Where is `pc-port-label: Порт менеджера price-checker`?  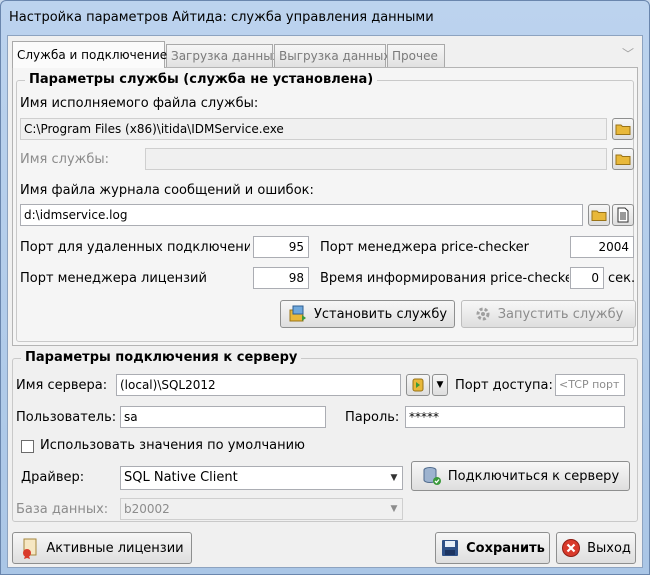
pc-port-label: Порт менеджера price-checker is located at coordinates (425, 247).